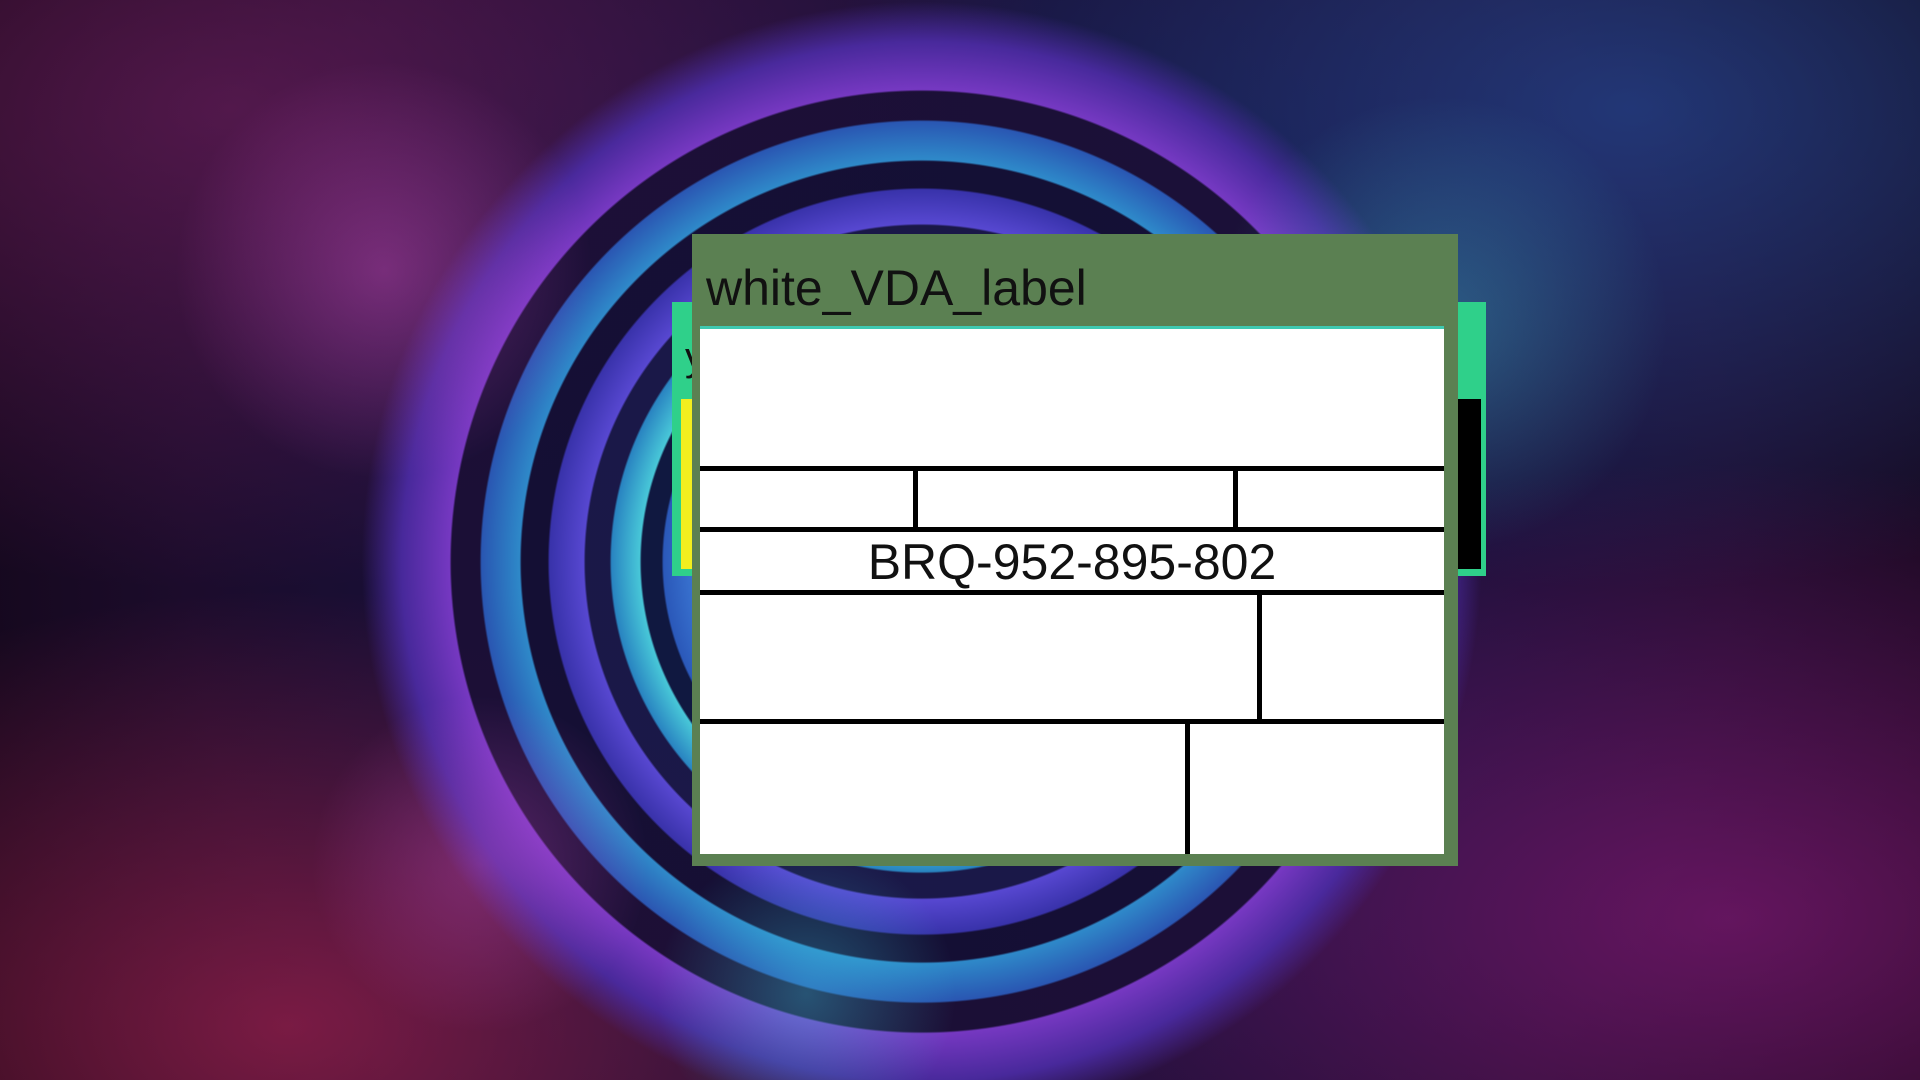 The width and height of the screenshot is (1920, 1080). Describe the element at coordinates (1072, 562) in the screenshot. I see `serial-number: BRQ-952-895-802` at that location.